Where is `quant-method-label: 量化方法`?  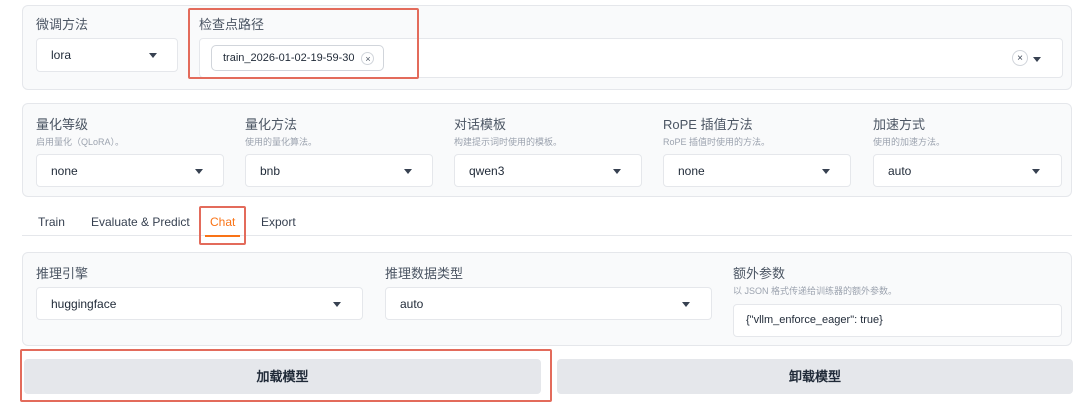
quant-method-label: 量化方法 is located at coordinates (271, 124).